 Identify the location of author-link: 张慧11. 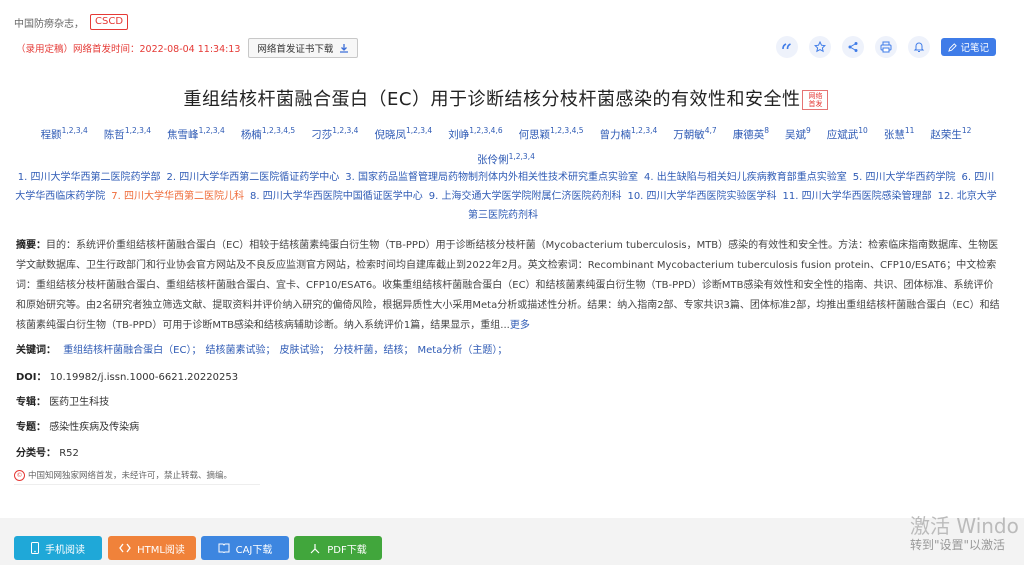
(899, 133).